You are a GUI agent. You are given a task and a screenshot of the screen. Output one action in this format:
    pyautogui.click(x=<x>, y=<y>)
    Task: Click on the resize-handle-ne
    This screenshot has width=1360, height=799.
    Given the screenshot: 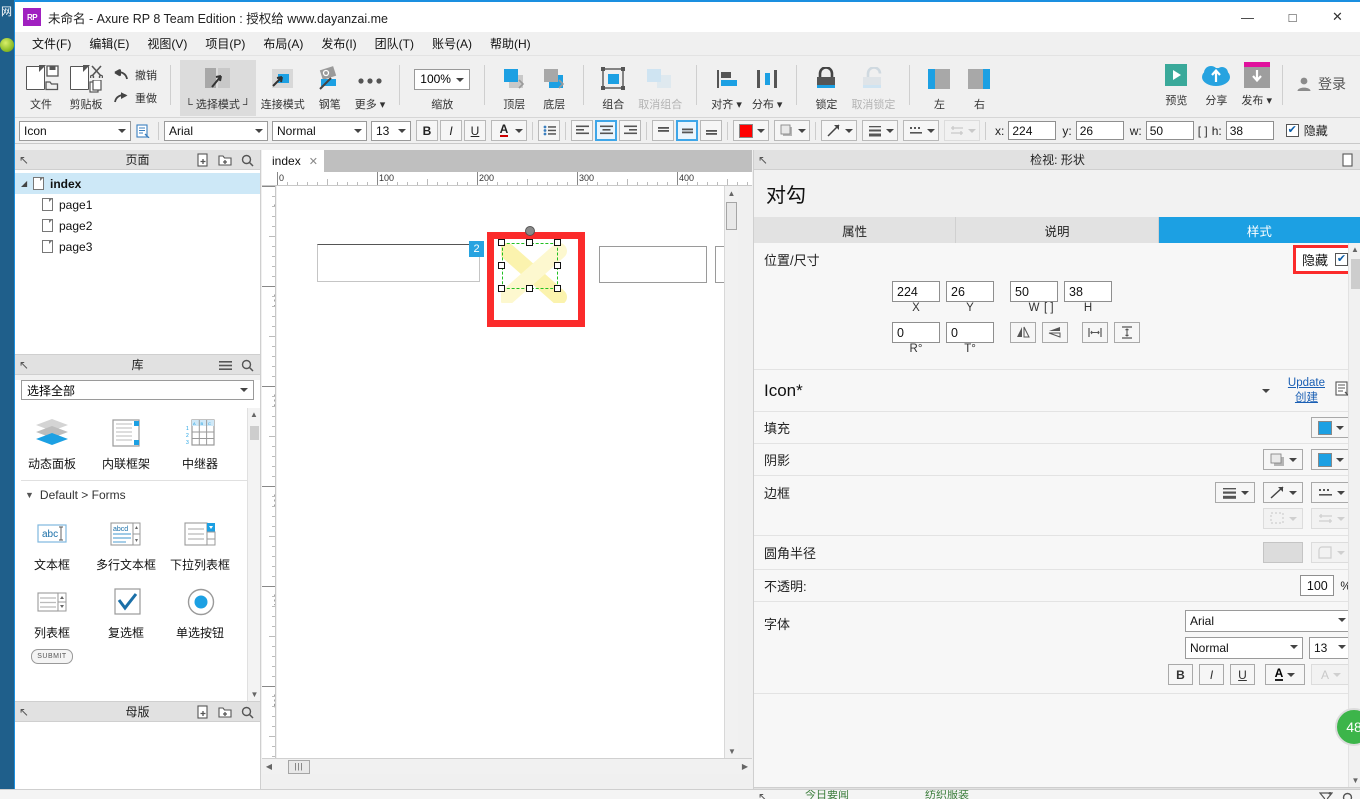 What is the action you would take?
    pyautogui.click(x=557, y=242)
    